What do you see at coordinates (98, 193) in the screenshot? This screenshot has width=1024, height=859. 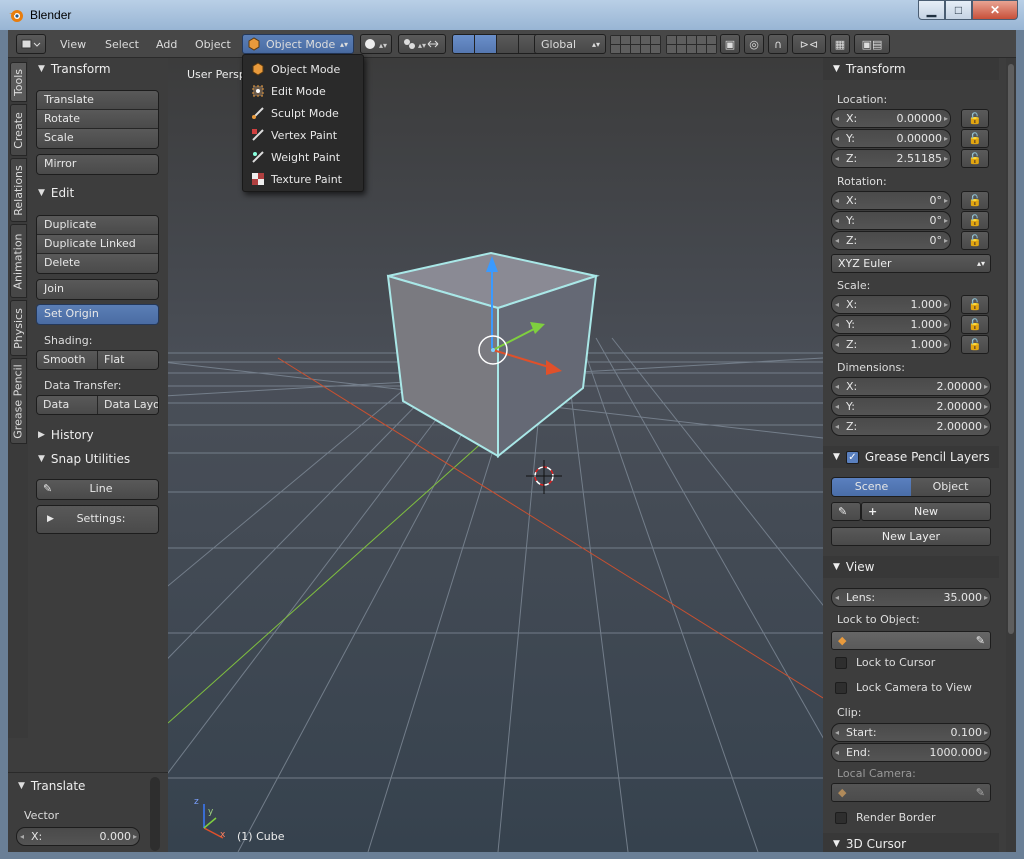 I see `edit-panel-header: ▼ Edit` at bounding box center [98, 193].